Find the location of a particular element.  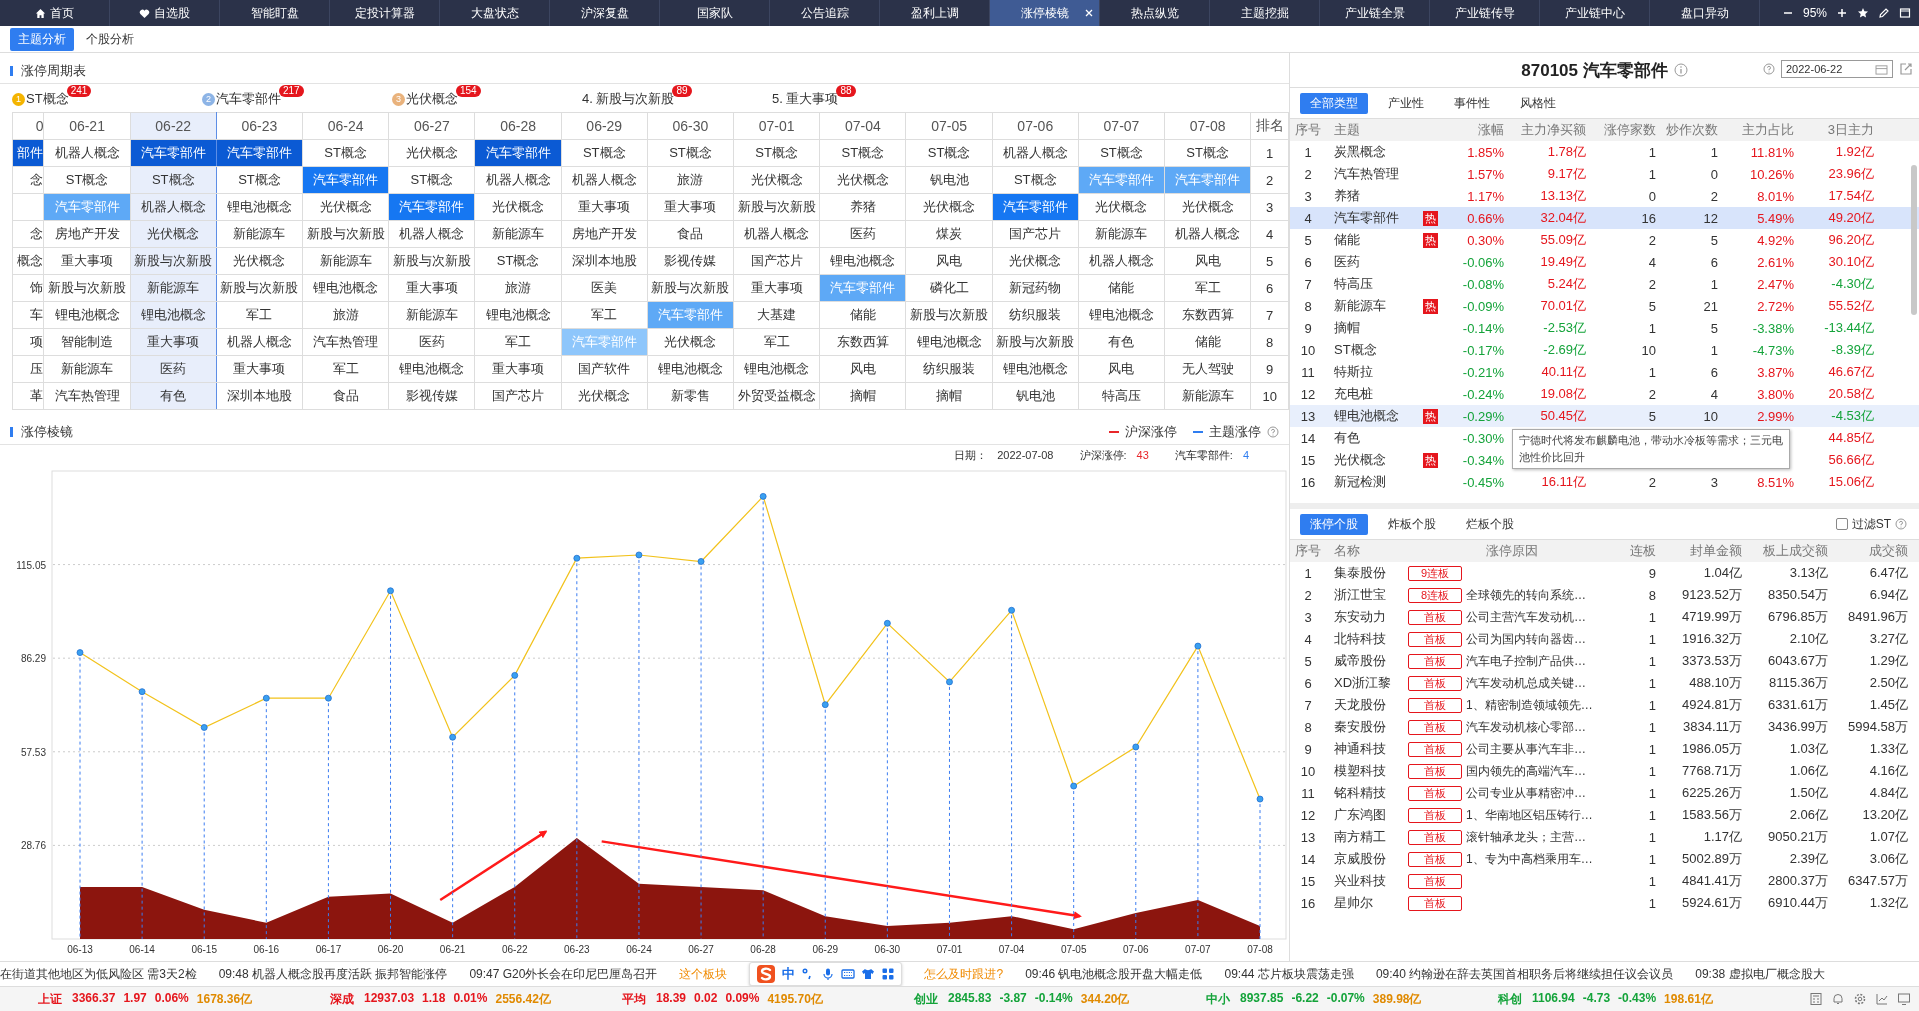

index-name: 平均 is located at coordinates (634, 999).